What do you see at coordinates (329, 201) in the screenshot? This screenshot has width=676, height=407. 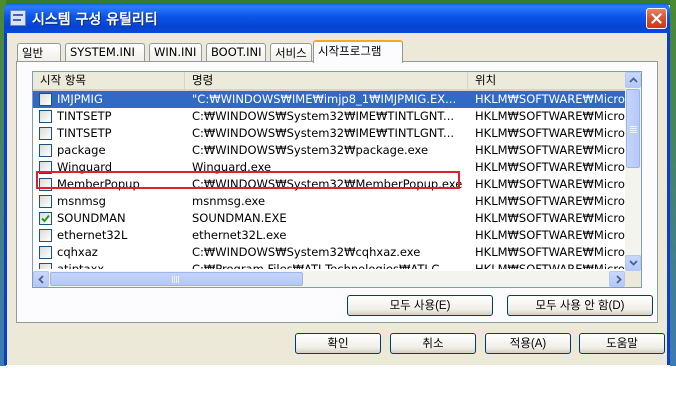 I see `table-row: msnmsg msnmsg.exe HKLM₩SOFTWARE₩Micros` at bounding box center [329, 201].